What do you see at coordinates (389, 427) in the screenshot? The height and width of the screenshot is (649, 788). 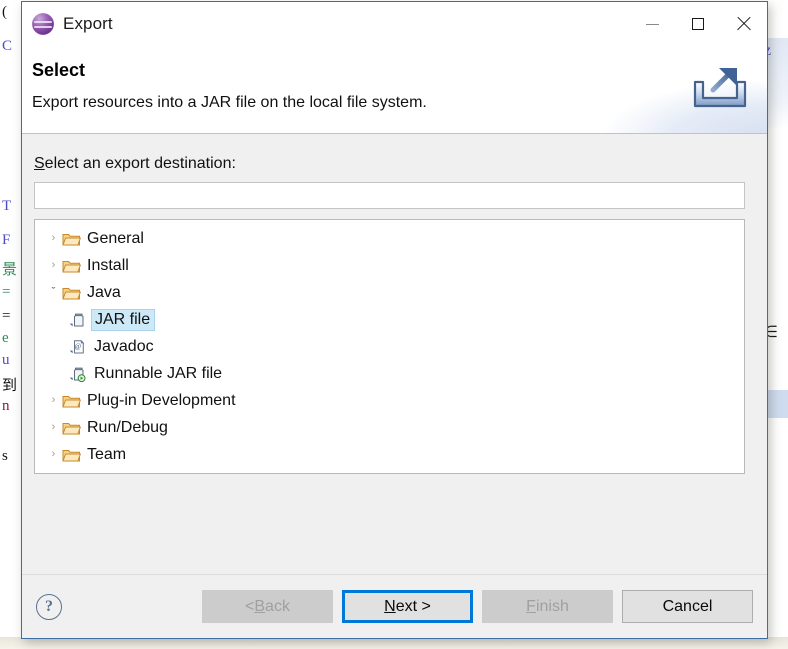 I see `tree-node-run-debug: › Run/Debug` at bounding box center [389, 427].